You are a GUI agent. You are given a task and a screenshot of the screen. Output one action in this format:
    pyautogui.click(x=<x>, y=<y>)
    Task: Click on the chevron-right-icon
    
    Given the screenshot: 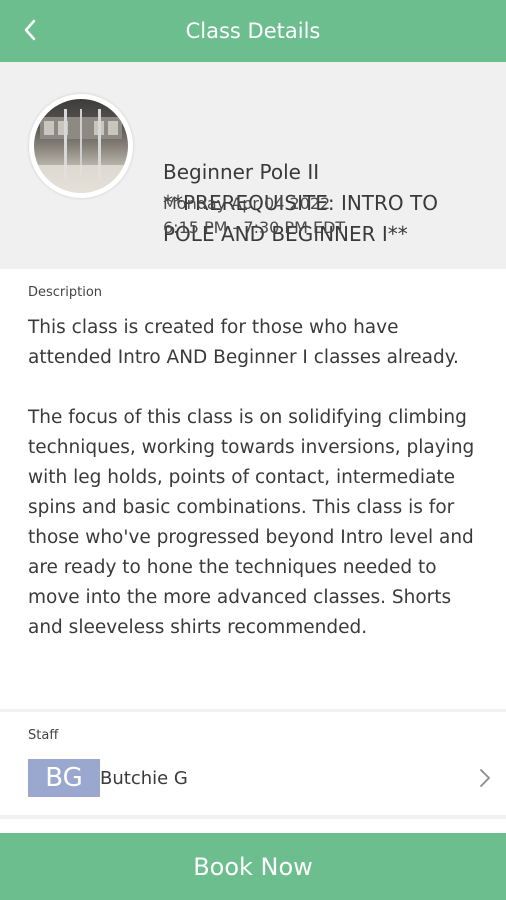 What is the action you would take?
    pyautogui.click(x=485, y=778)
    